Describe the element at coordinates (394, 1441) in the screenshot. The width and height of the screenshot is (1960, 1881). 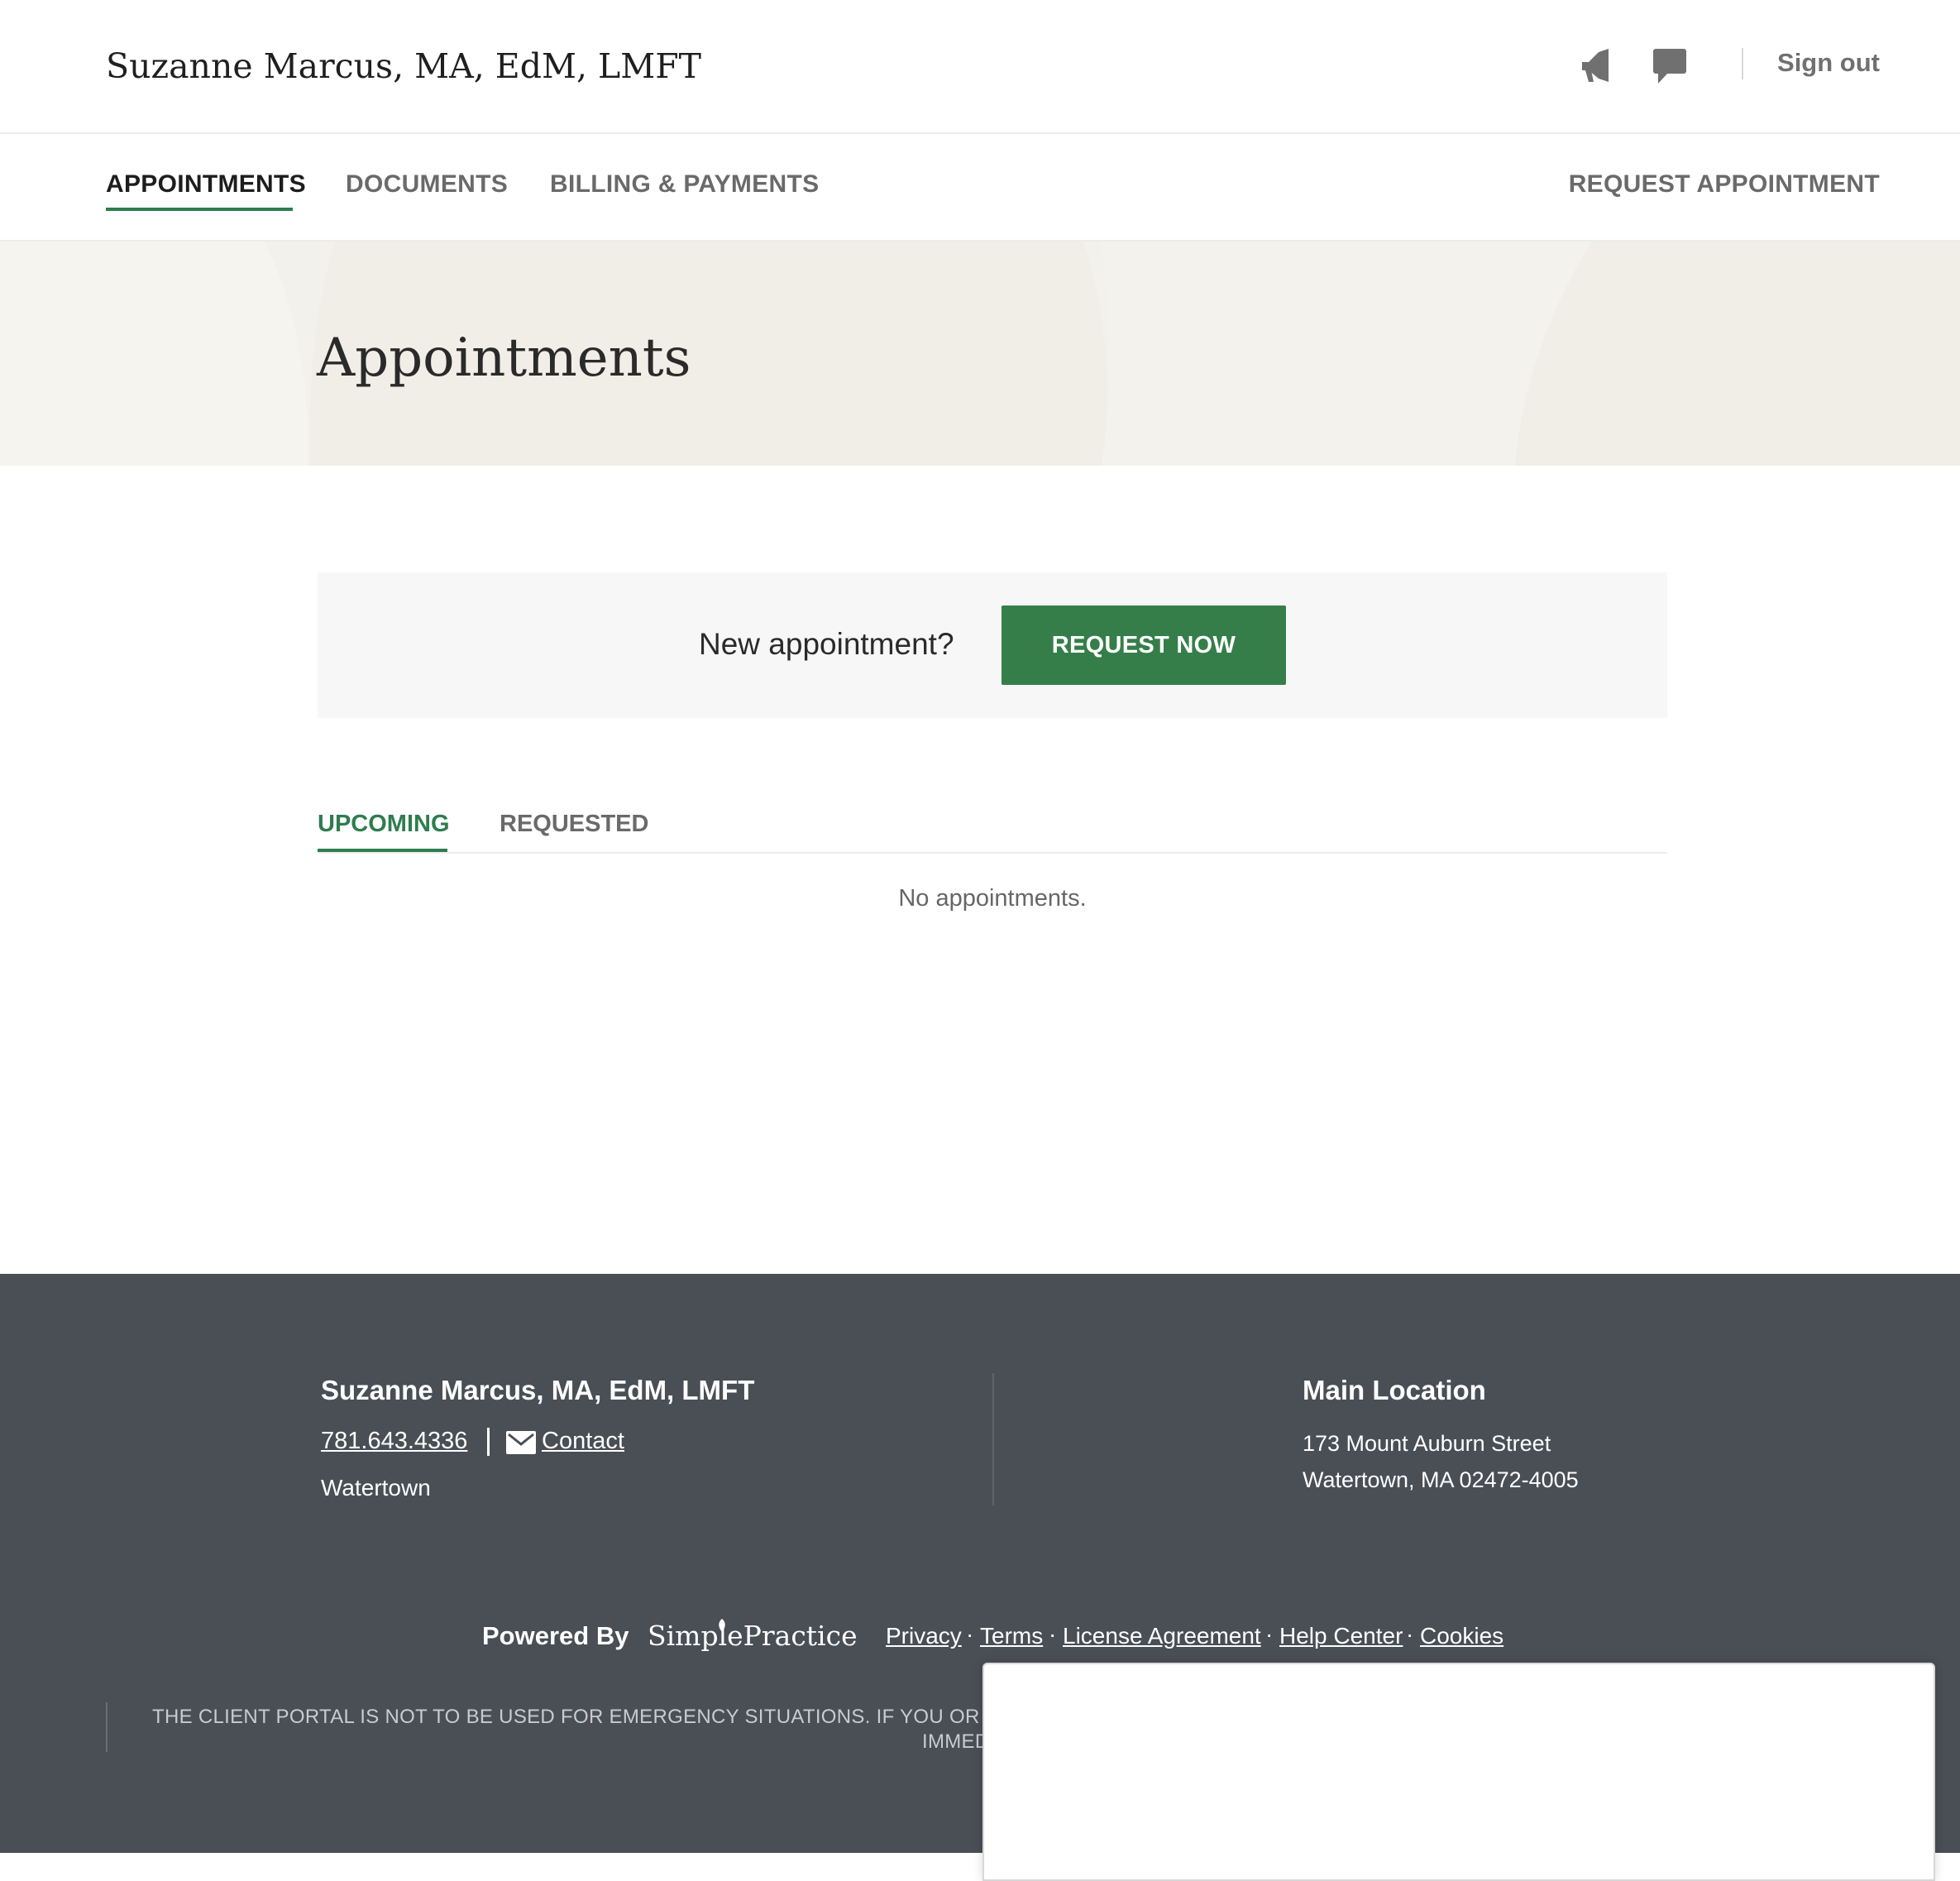
I see `footer-phone-link: 781.643.4336` at that location.